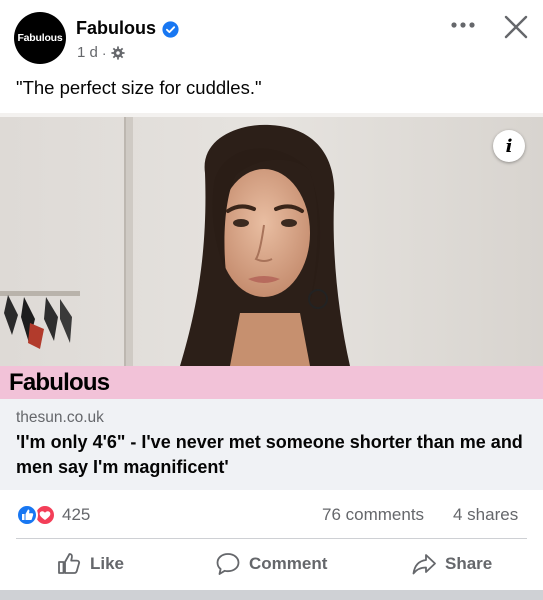  I want to click on page-name: Fabulous, so click(116, 28).